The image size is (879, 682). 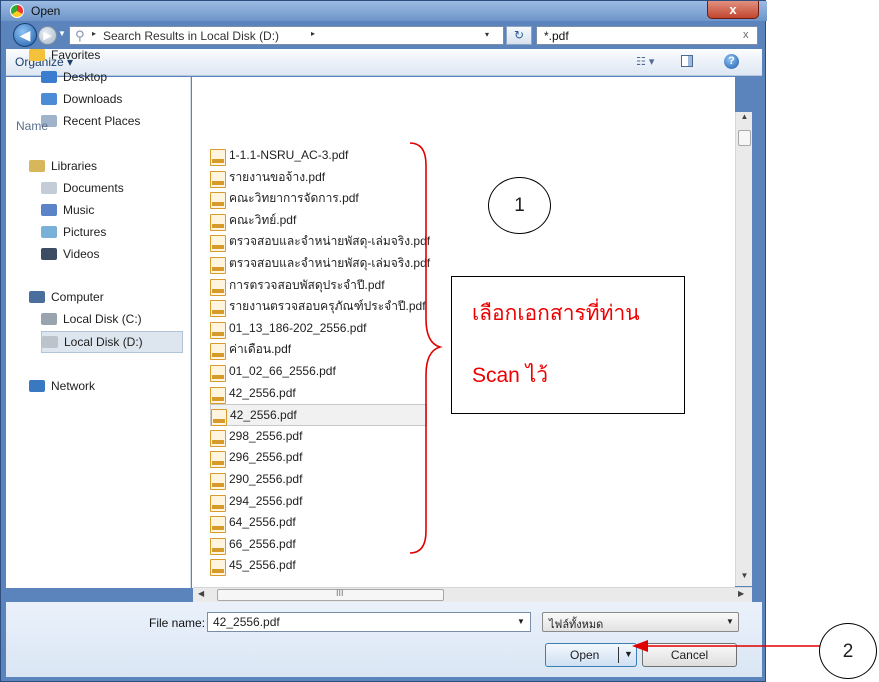 I want to click on file-row: 45_2556.pdf, so click(x=317, y=566).